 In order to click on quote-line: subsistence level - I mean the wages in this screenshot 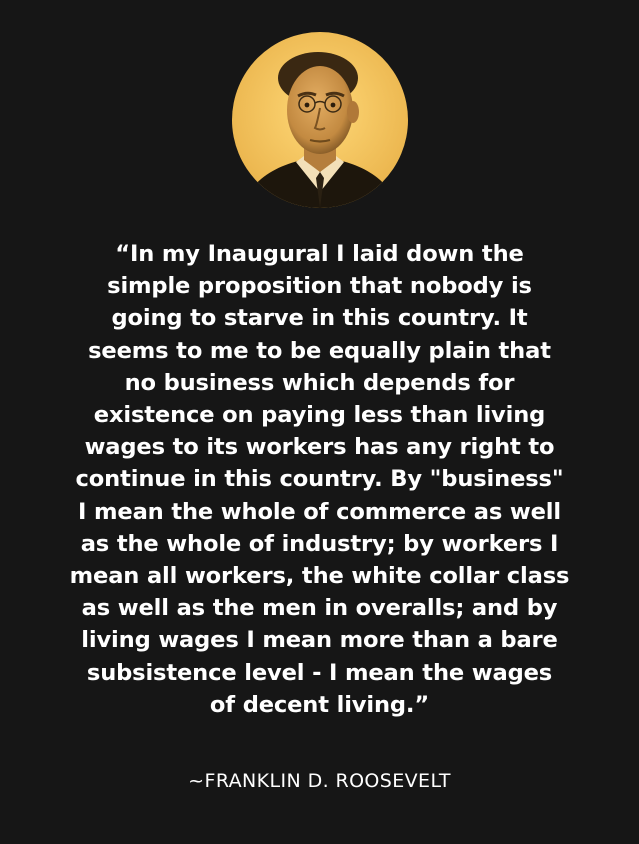, I will do `click(319, 672)`.